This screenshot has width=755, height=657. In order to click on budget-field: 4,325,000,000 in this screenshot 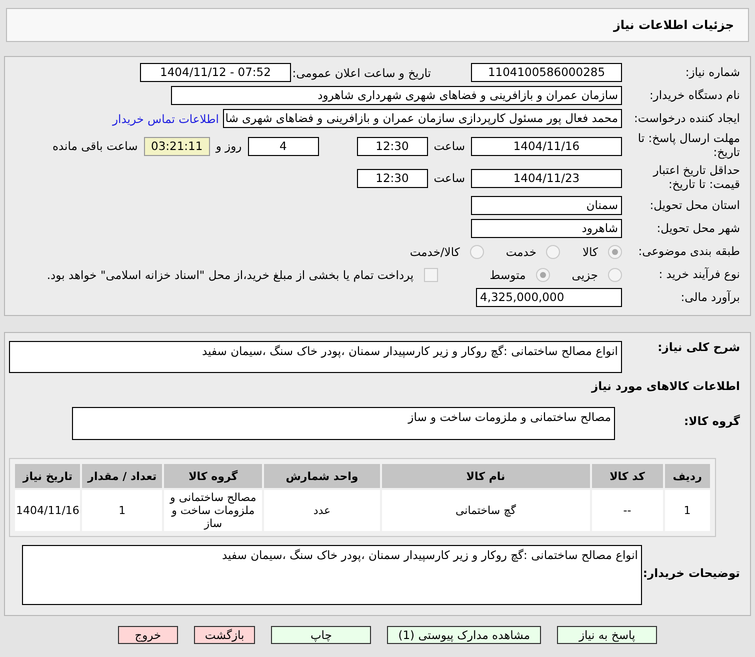, I will do `click(549, 297)`.